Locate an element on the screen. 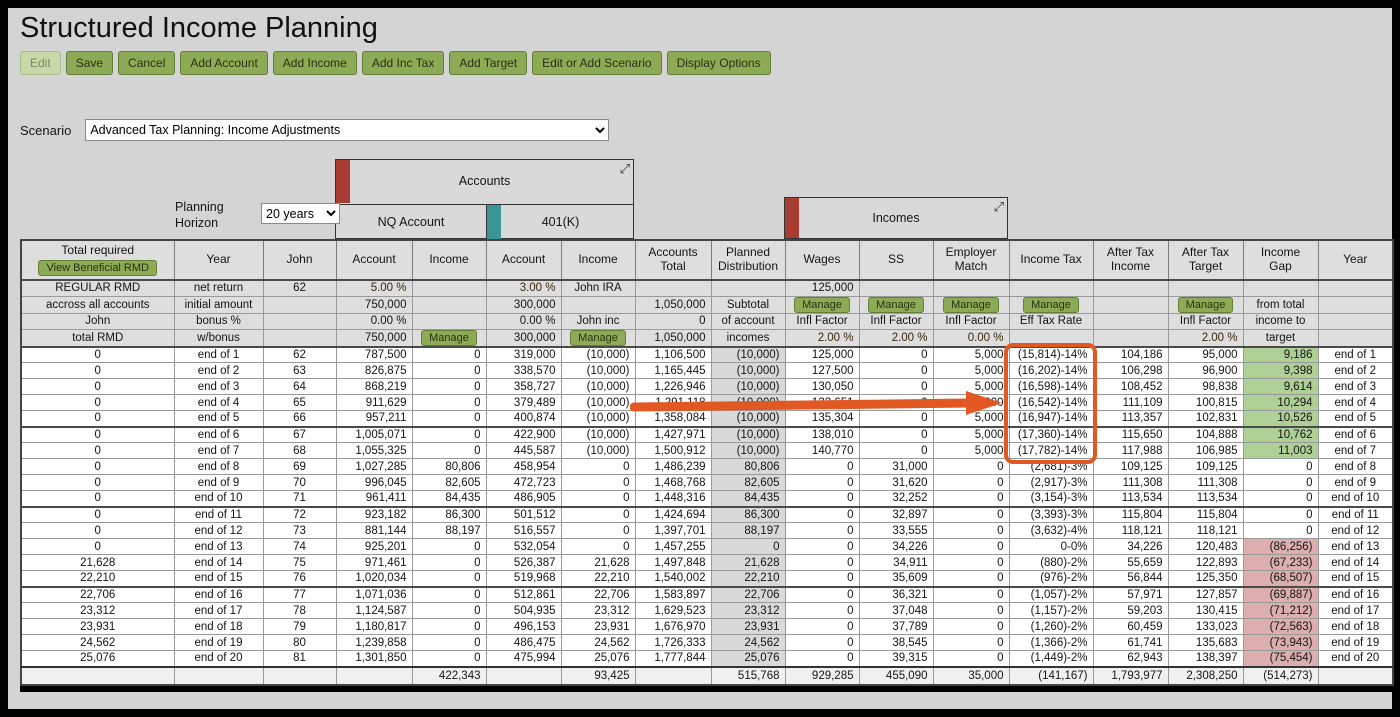 This screenshot has width=1400, height=717. table-cell: 115,804 is located at coordinates (1205, 514).